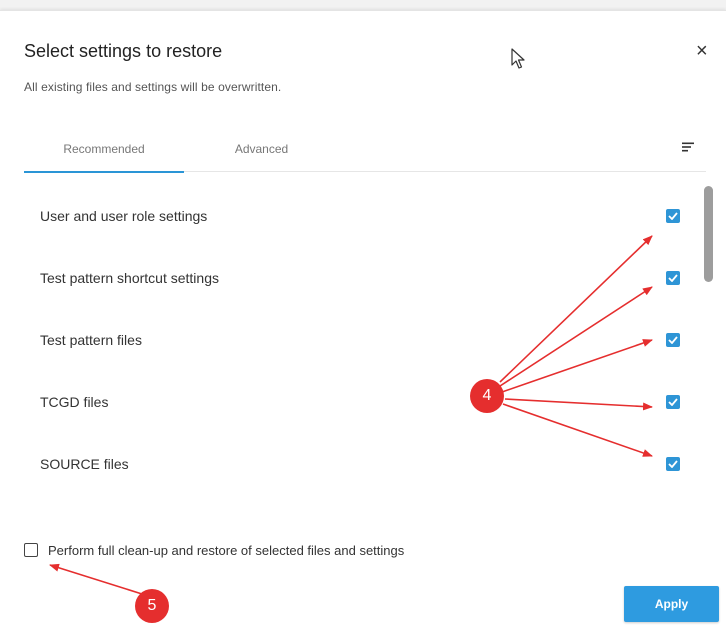  What do you see at coordinates (124, 216) in the screenshot?
I see `setting-label: User and user role settings` at bounding box center [124, 216].